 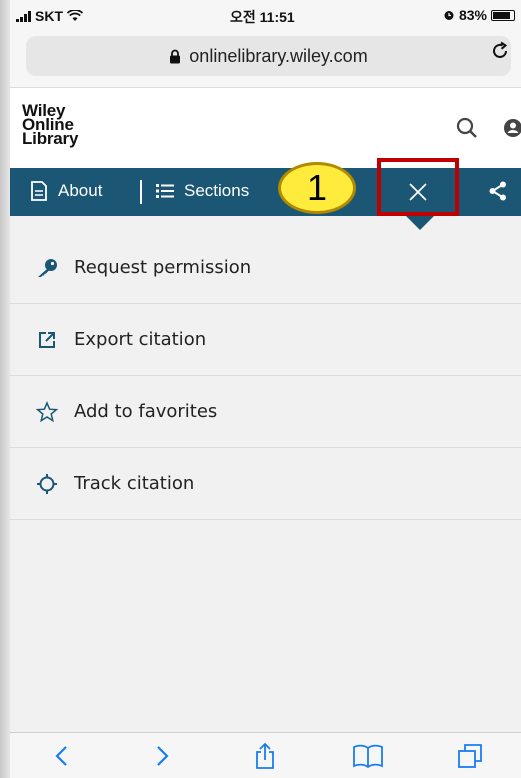 I want to click on highlight-box, so click(x=418, y=187).